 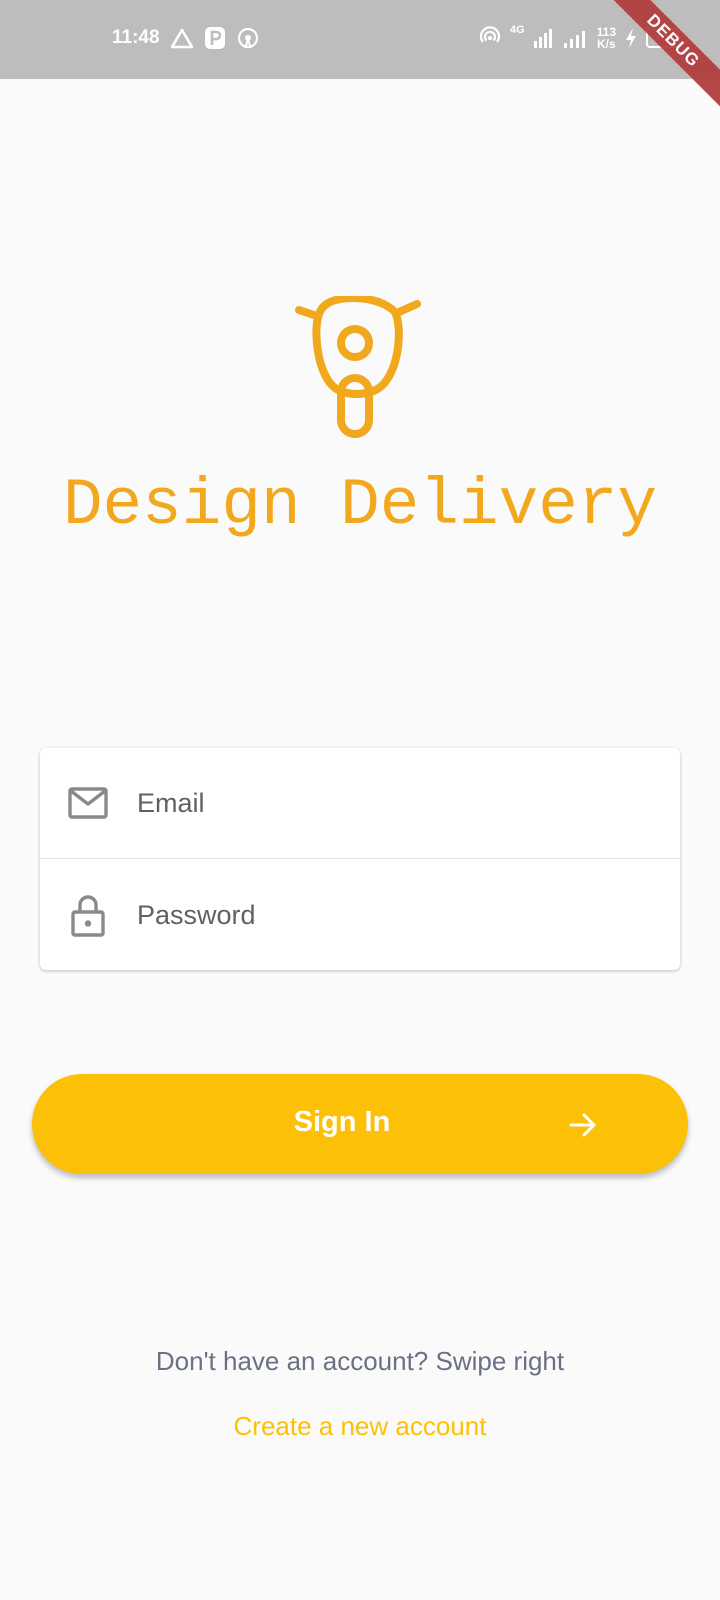 I want to click on signal-bars-icon, so click(x=542, y=38).